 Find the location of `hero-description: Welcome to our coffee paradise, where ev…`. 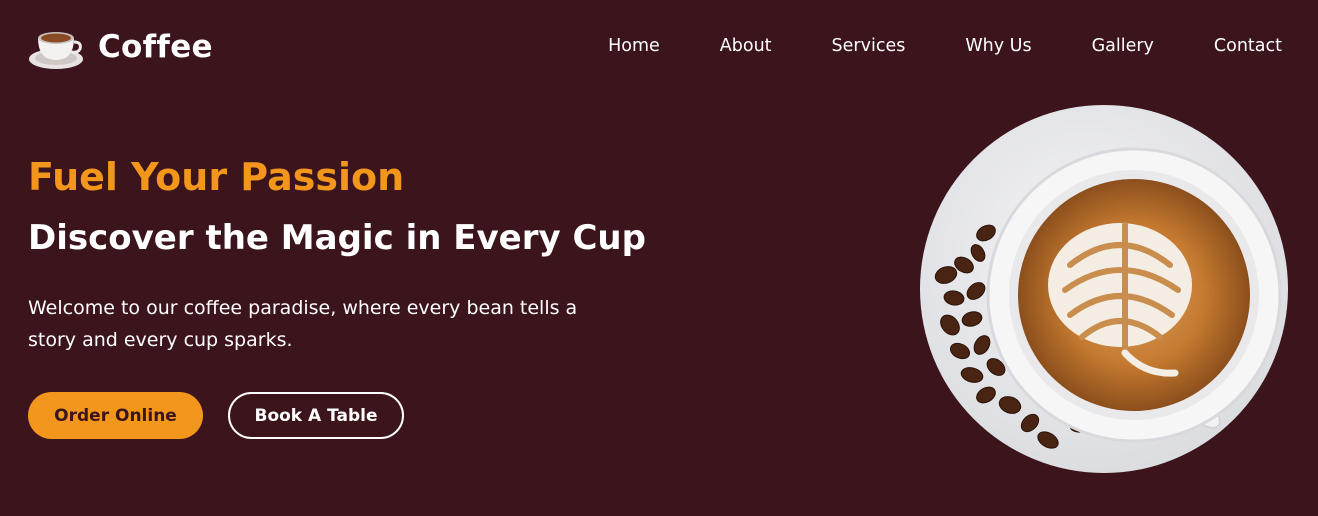

hero-description: Welcome to our coffee paradise, where ev… is located at coordinates (303, 324).